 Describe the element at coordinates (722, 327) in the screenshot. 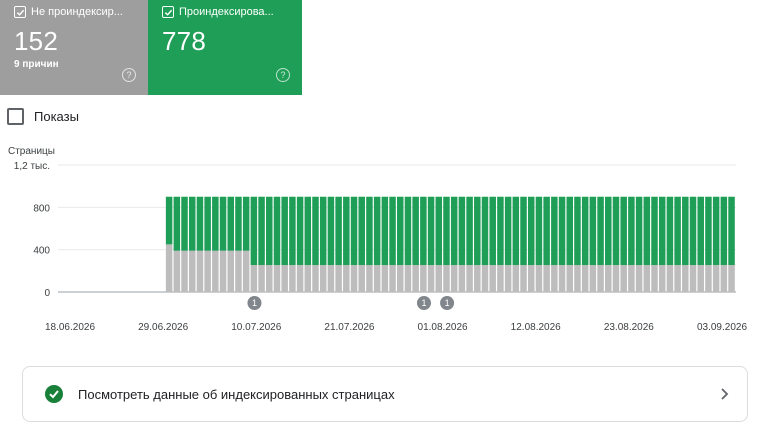

I see `x-tick-label: 03.09.2026` at that location.